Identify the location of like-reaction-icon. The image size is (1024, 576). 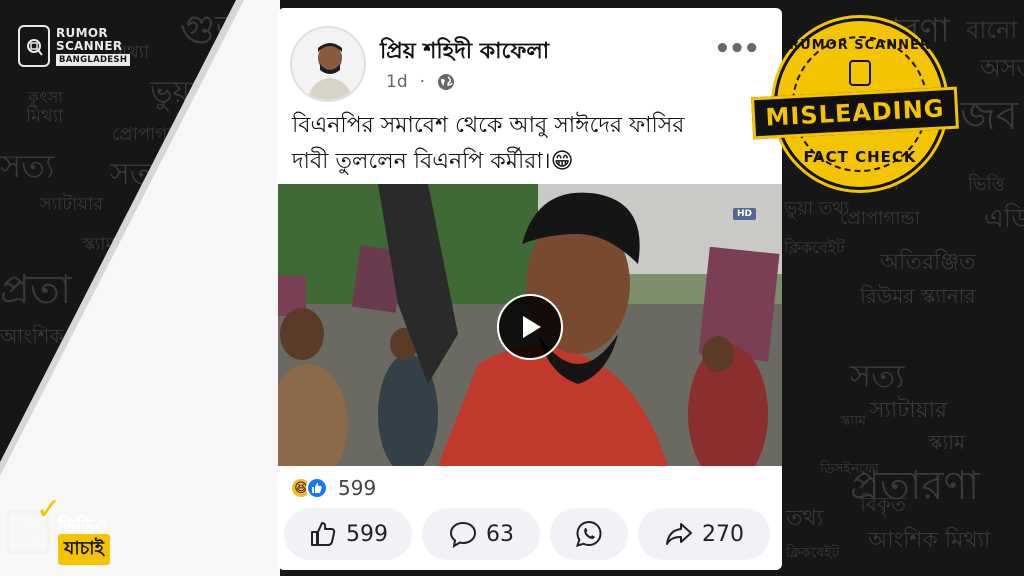
(317, 488).